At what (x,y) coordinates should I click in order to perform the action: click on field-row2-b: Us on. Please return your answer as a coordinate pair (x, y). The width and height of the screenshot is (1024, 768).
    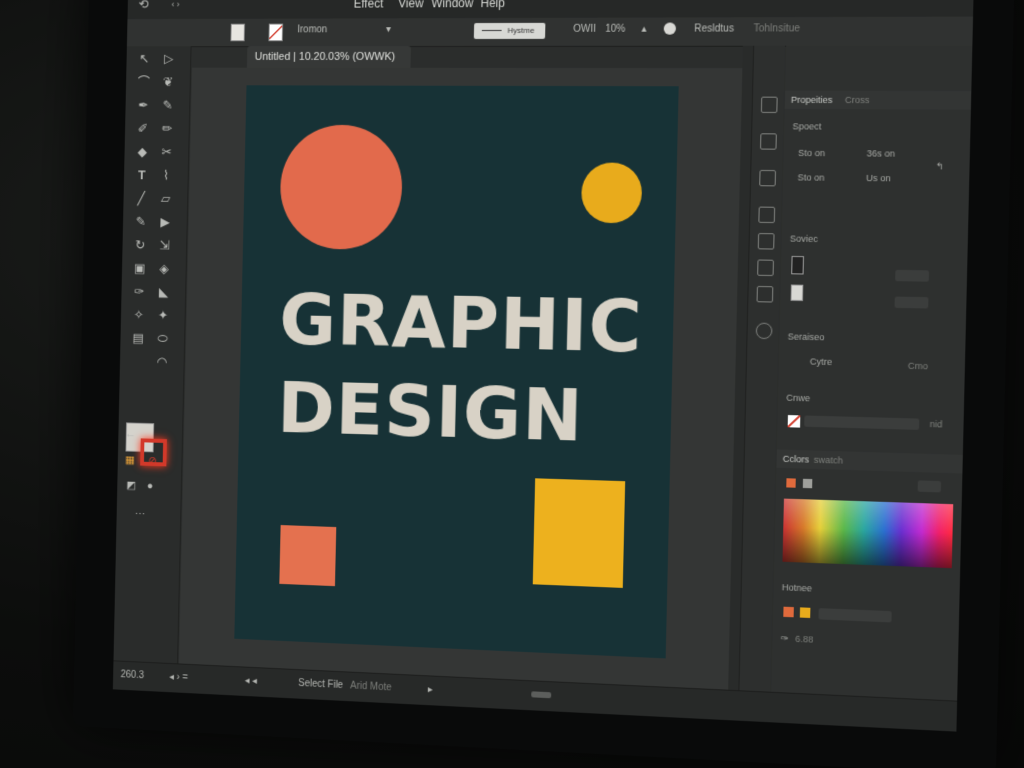
    Looking at the image, I should click on (878, 178).